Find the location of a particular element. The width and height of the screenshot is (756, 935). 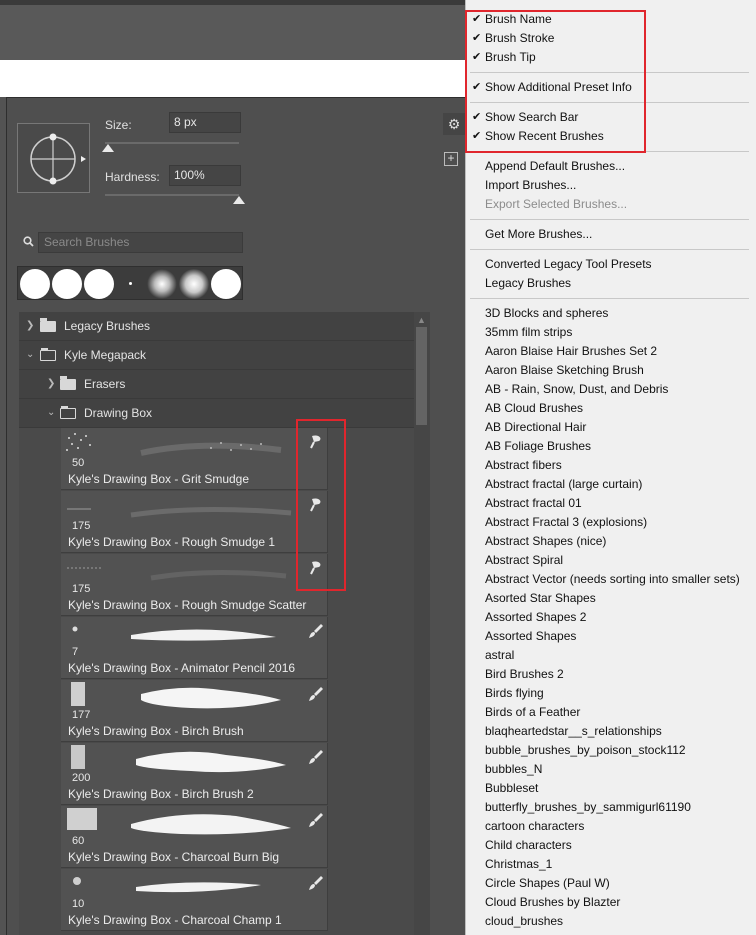

menu-item-brush-set: astral is located at coordinates (499, 655).